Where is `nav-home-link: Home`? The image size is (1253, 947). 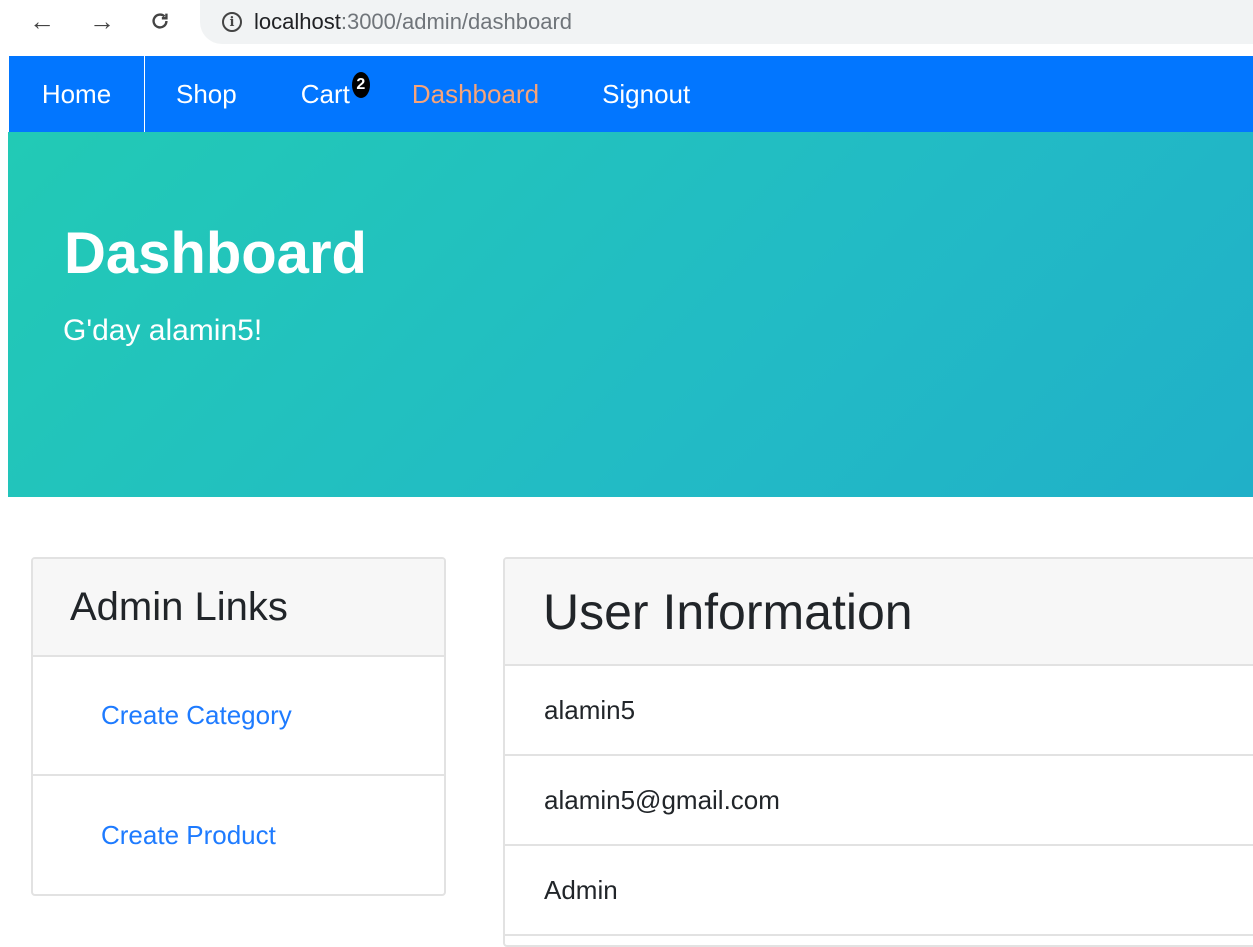 nav-home-link: Home is located at coordinates (76, 94).